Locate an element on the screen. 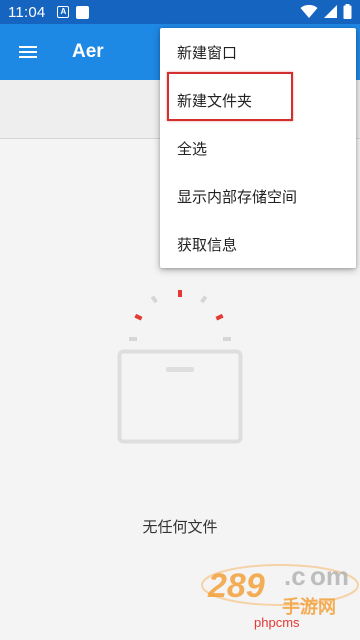 The width and height of the screenshot is (360, 640). square-notification-icon is located at coordinates (83, 12).